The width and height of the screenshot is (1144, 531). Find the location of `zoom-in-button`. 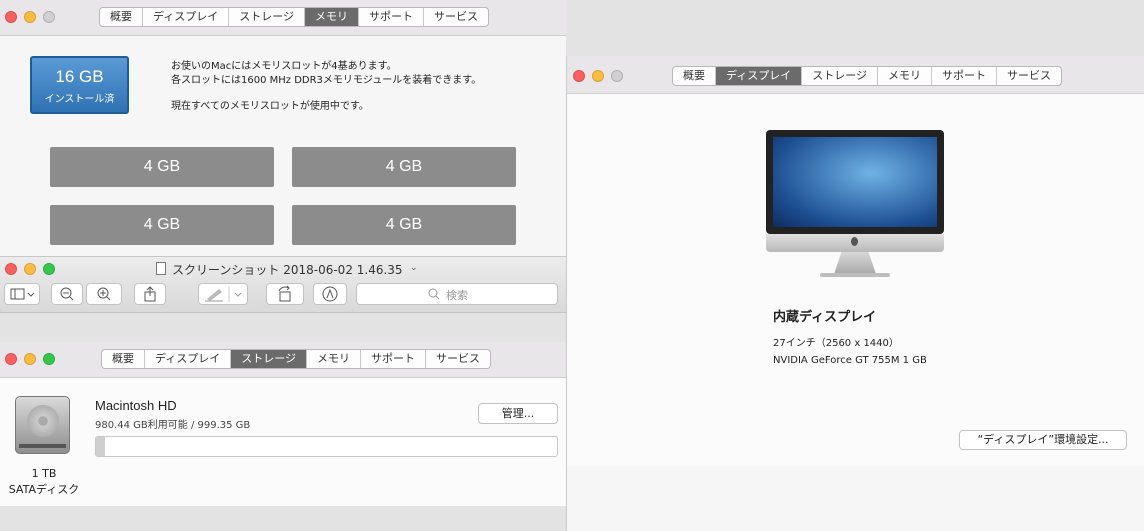

zoom-in-button is located at coordinates (104, 294).